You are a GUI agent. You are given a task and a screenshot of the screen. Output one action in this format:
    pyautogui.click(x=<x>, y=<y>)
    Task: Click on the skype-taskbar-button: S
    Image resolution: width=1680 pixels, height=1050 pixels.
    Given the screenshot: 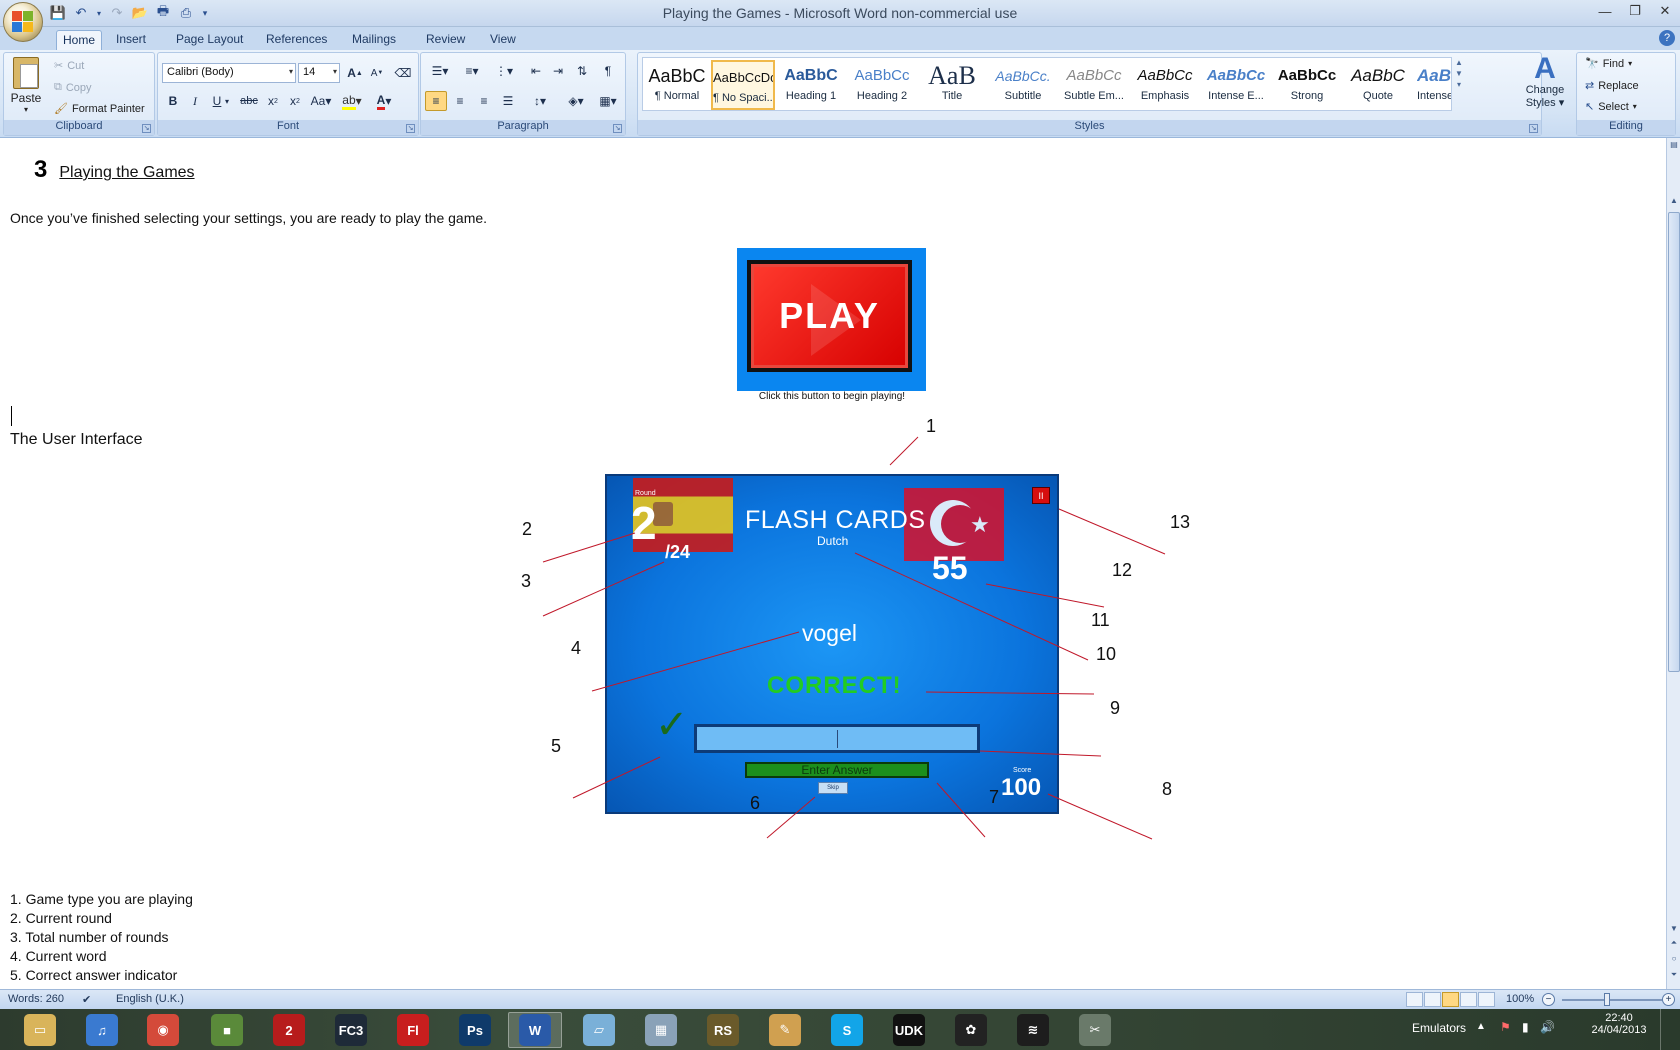 What is the action you would take?
    pyautogui.click(x=847, y=1030)
    